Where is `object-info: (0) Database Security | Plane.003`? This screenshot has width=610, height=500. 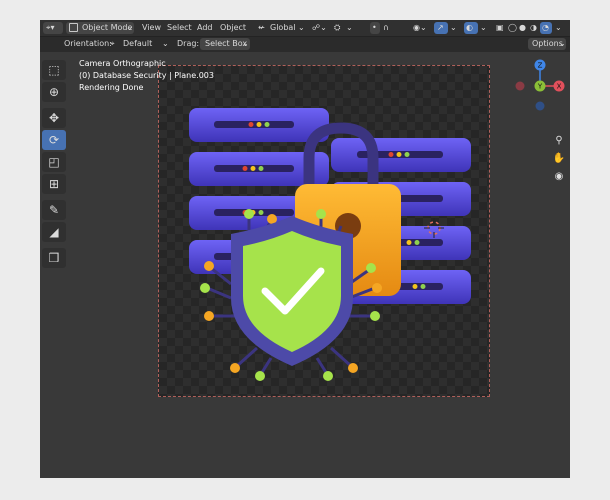 object-info: (0) Database Security | Plane.003 is located at coordinates (146, 75).